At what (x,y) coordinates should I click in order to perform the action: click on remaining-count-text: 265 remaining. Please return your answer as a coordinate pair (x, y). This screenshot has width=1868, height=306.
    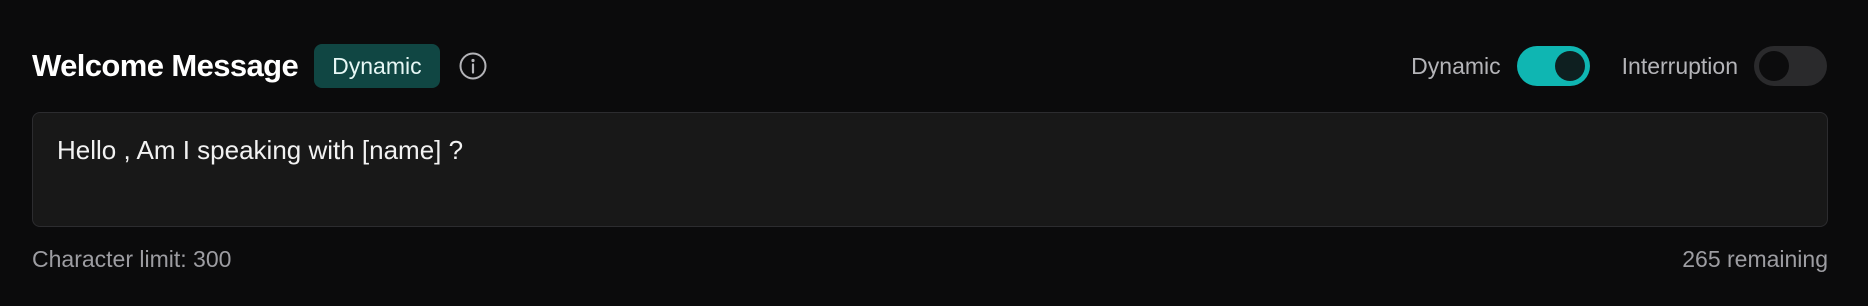
    Looking at the image, I should click on (1755, 259).